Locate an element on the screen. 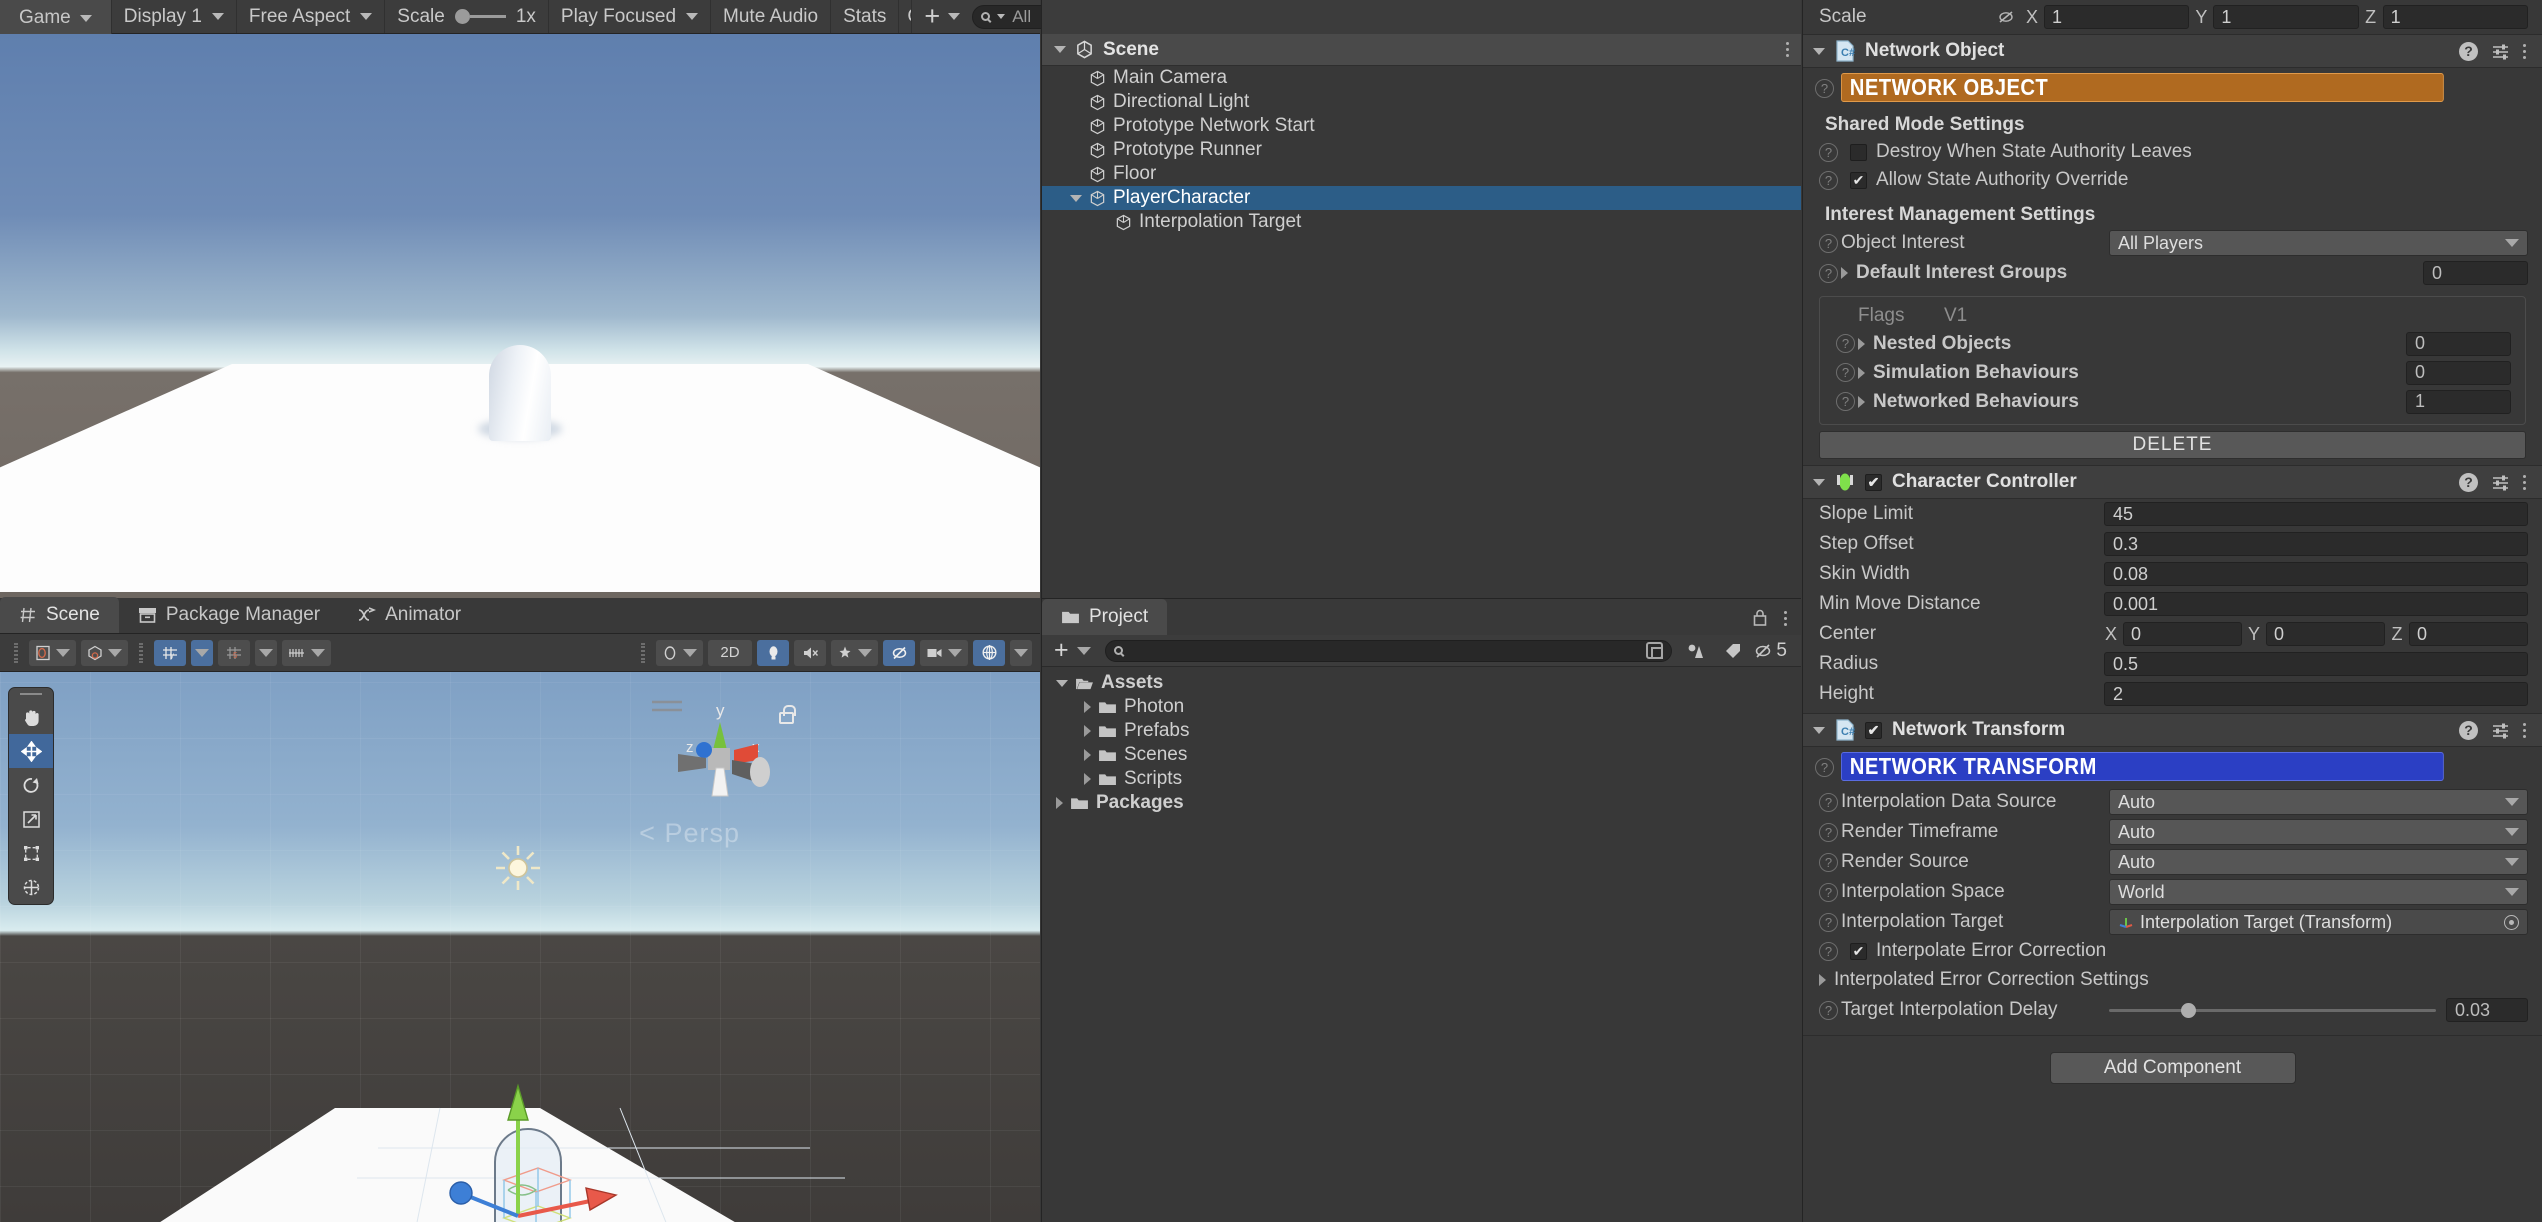 This screenshot has width=2542, height=1222. object-interest-dropdown: All Players is located at coordinates (2318, 243).